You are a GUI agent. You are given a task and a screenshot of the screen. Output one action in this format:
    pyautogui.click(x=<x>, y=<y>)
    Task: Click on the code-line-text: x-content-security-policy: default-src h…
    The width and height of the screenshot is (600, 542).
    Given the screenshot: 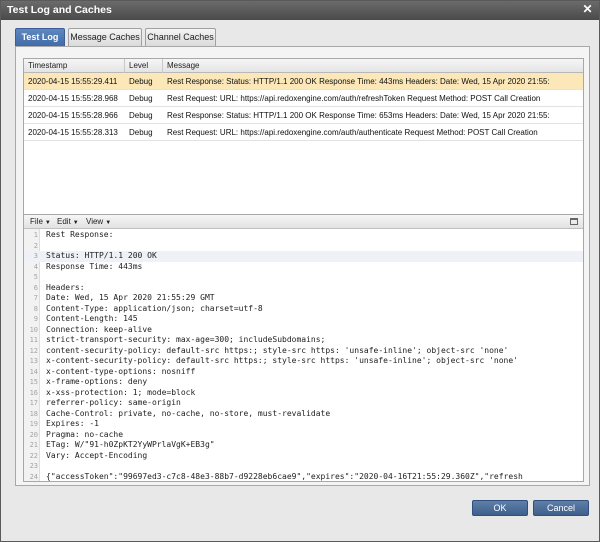 What is the action you would take?
    pyautogui.click(x=282, y=360)
    